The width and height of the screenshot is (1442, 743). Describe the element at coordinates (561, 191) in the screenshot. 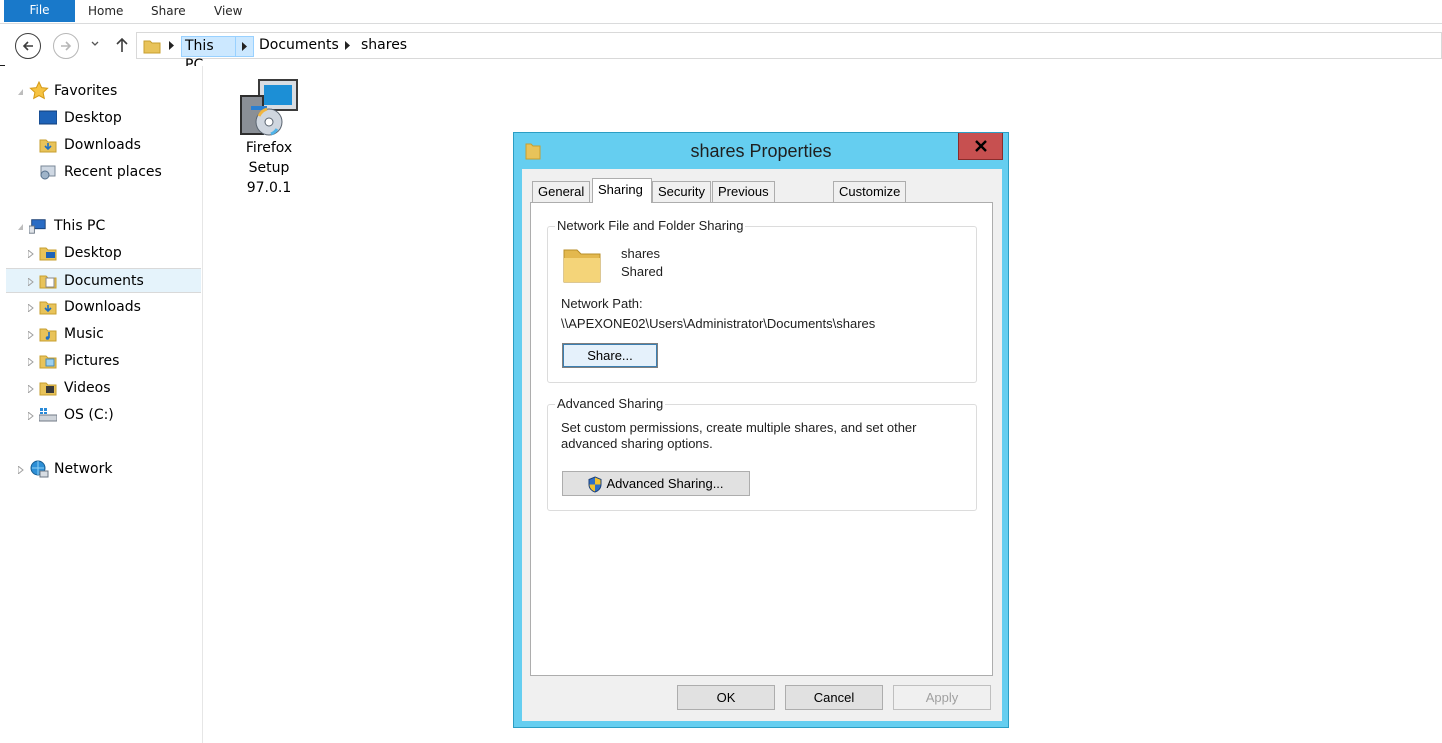

I see `tab-general: General` at that location.